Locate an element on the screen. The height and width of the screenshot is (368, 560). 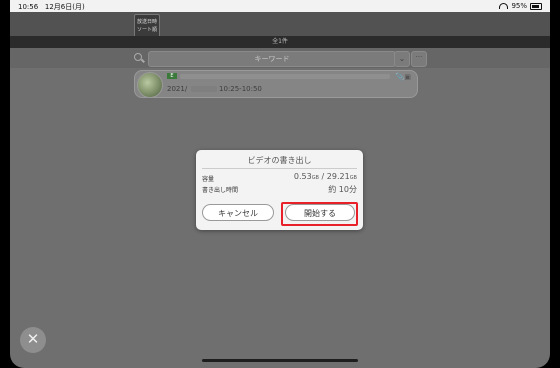
close-icon: ✕ is located at coordinates (33, 340).